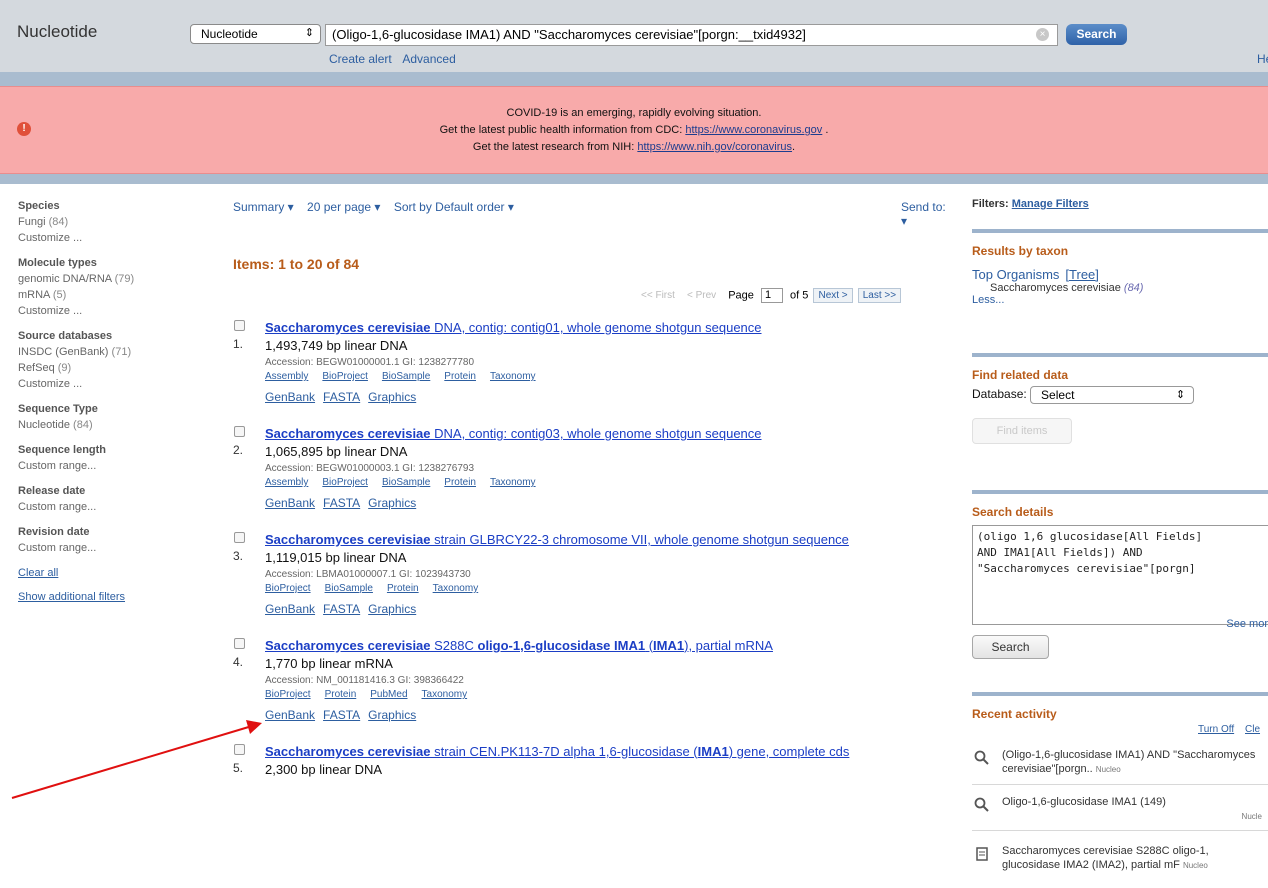  Describe the element at coordinates (1081, 274) in the screenshot. I see `tree-link: [Tree]` at that location.